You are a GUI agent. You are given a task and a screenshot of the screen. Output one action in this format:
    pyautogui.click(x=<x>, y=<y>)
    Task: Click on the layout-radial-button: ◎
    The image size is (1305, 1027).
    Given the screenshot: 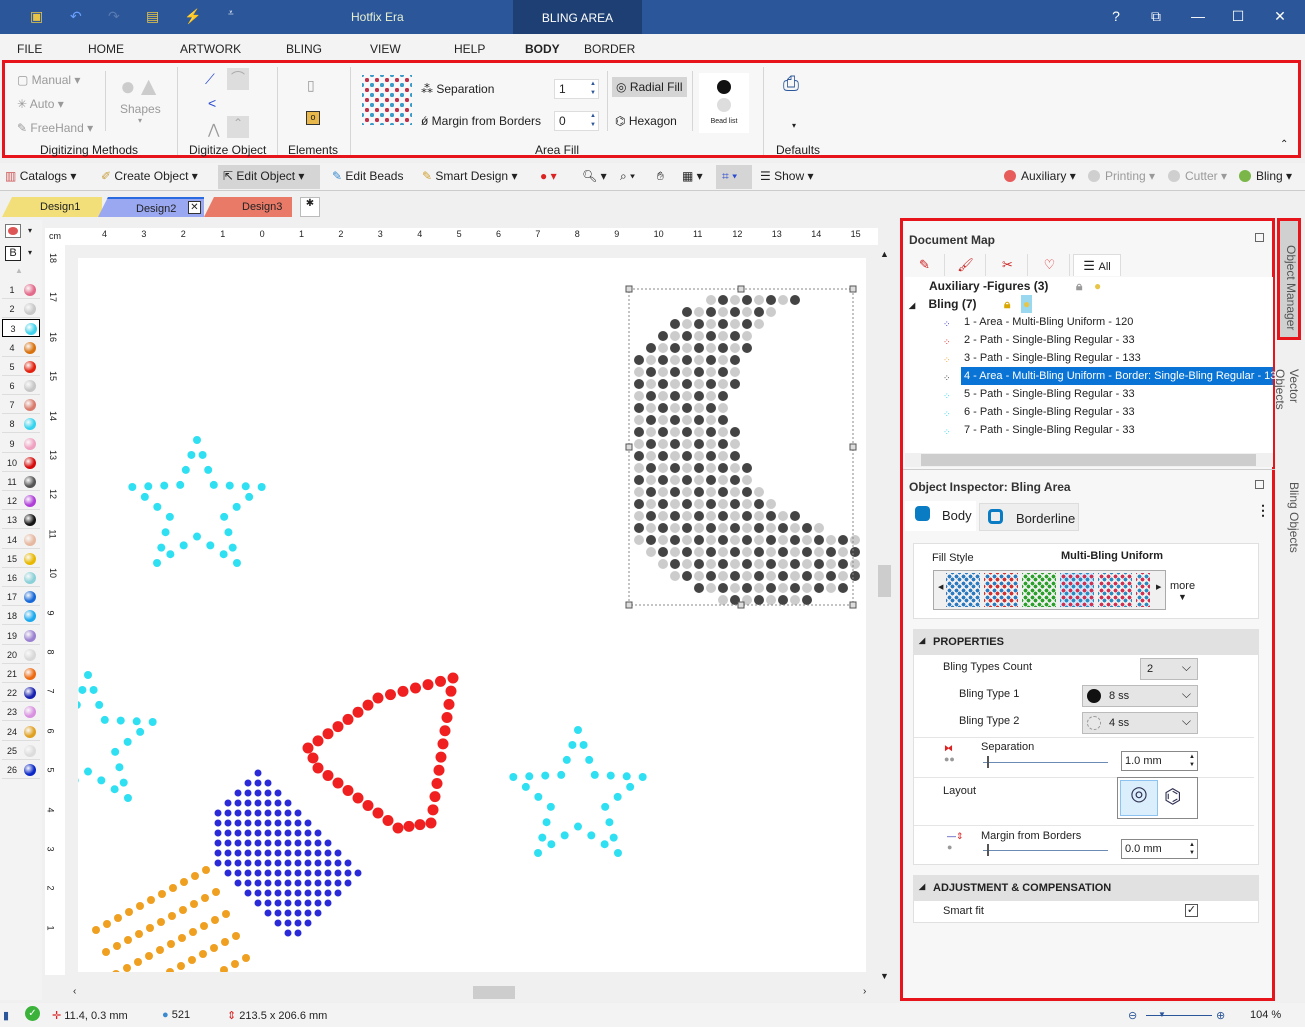 What is the action you would take?
    pyautogui.click(x=1139, y=798)
    